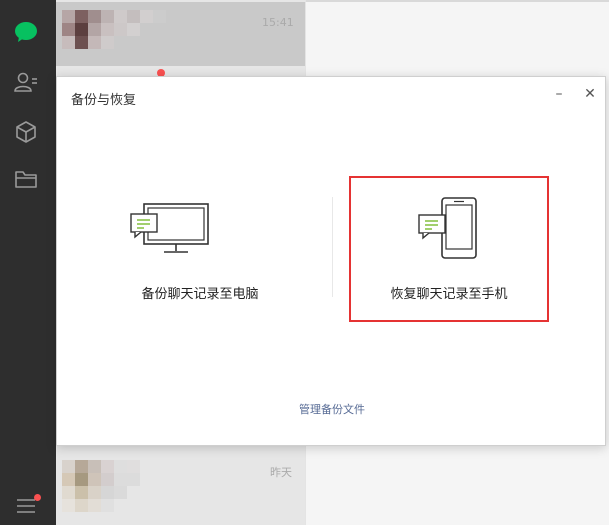  Describe the element at coordinates (449, 249) in the screenshot. I see `restore-option-highlight-box` at that location.